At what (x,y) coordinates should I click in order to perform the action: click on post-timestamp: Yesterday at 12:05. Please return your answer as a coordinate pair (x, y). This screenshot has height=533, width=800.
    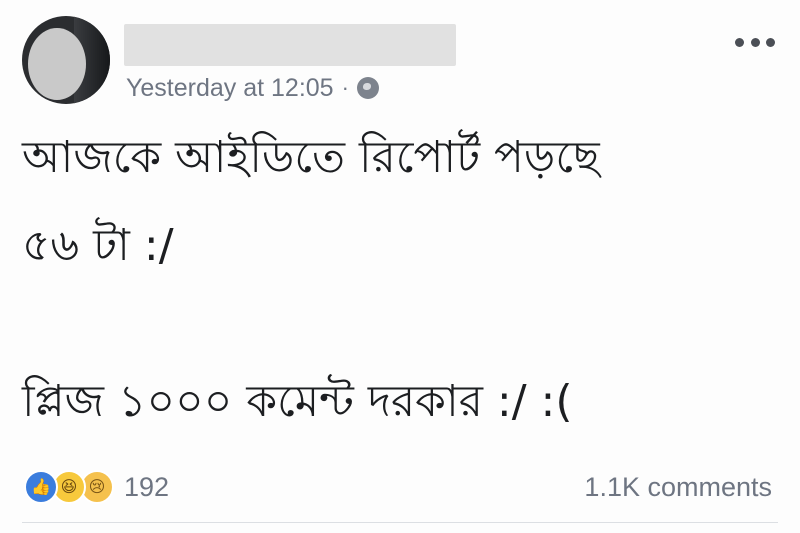
    Looking at the image, I should click on (230, 88).